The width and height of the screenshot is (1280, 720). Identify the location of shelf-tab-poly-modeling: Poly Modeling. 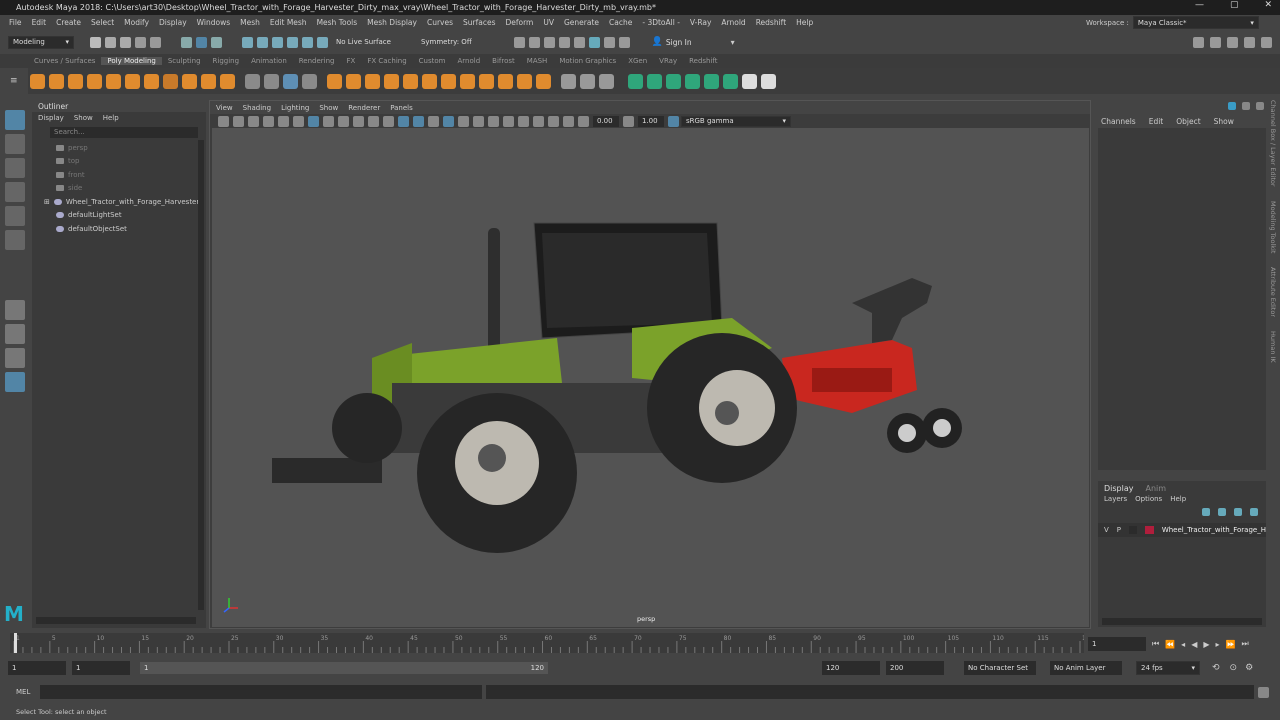
(131, 61).